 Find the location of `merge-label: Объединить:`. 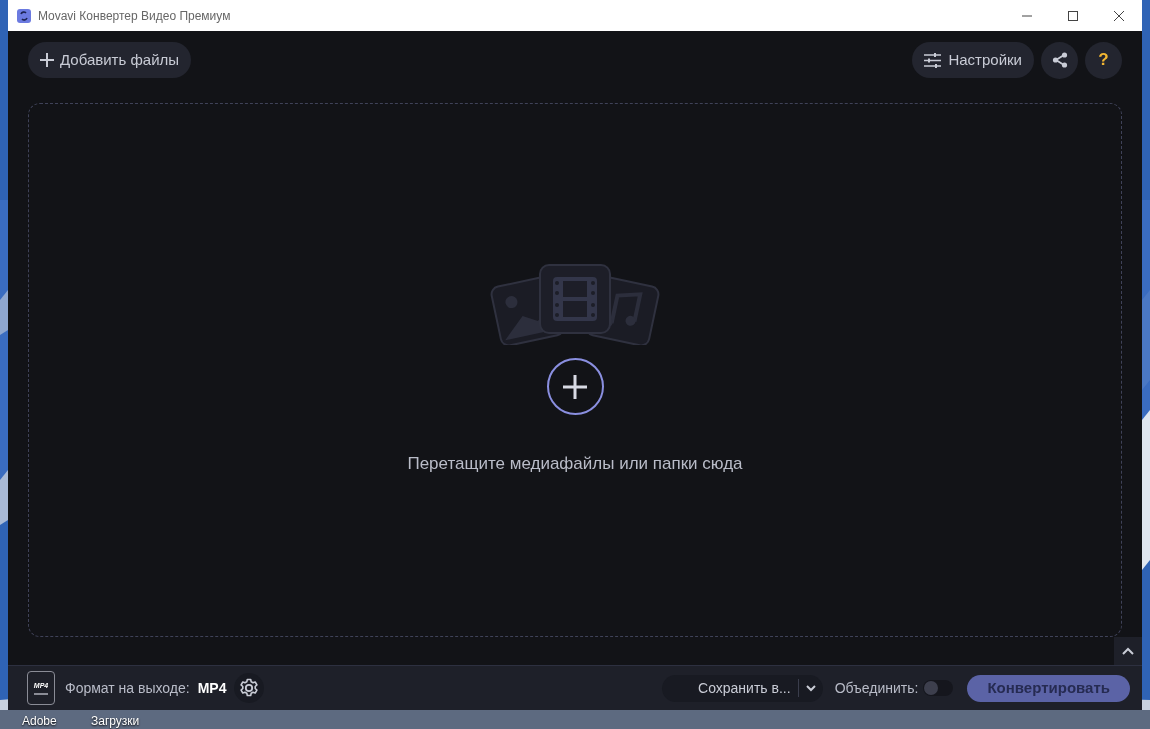

merge-label: Объединить: is located at coordinates (876, 688).